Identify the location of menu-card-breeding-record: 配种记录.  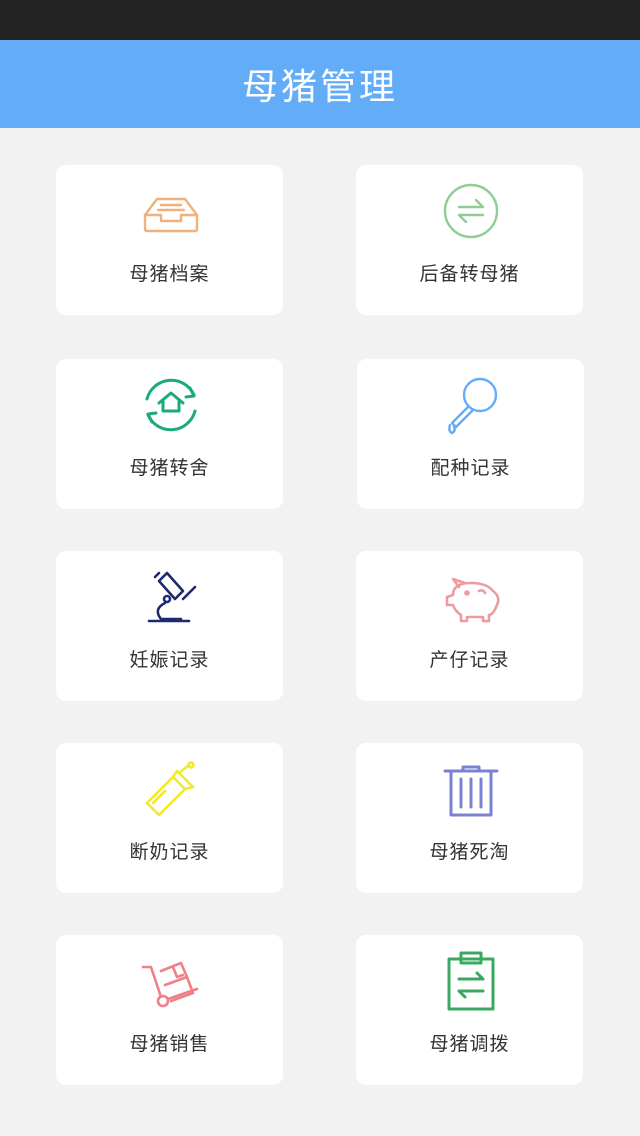
(470, 434).